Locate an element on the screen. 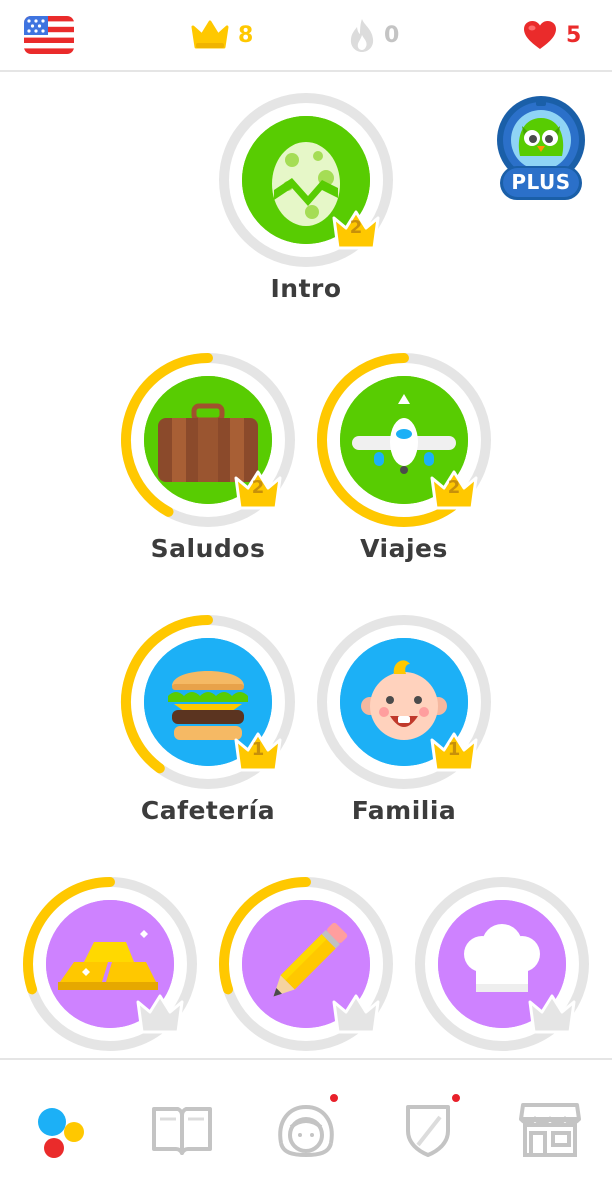 This screenshot has height=1200, width=612. hearts-counter: 5 is located at coordinates (551, 35).